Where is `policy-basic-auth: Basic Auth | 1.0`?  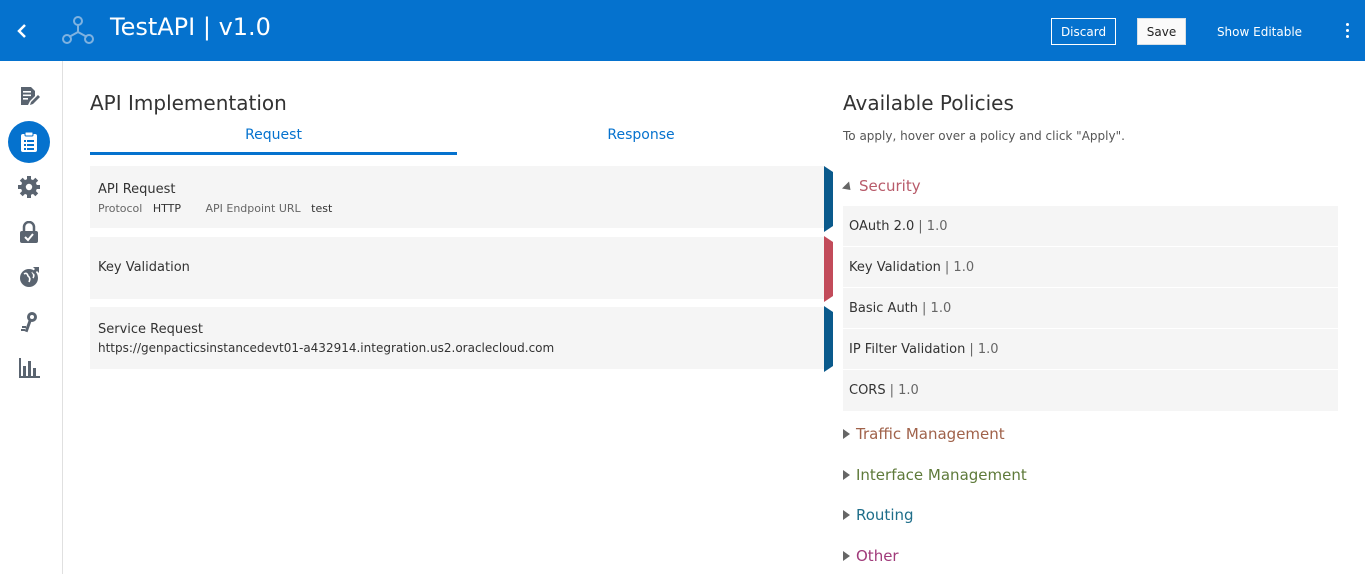 policy-basic-auth: Basic Auth | 1.0 is located at coordinates (1090, 308).